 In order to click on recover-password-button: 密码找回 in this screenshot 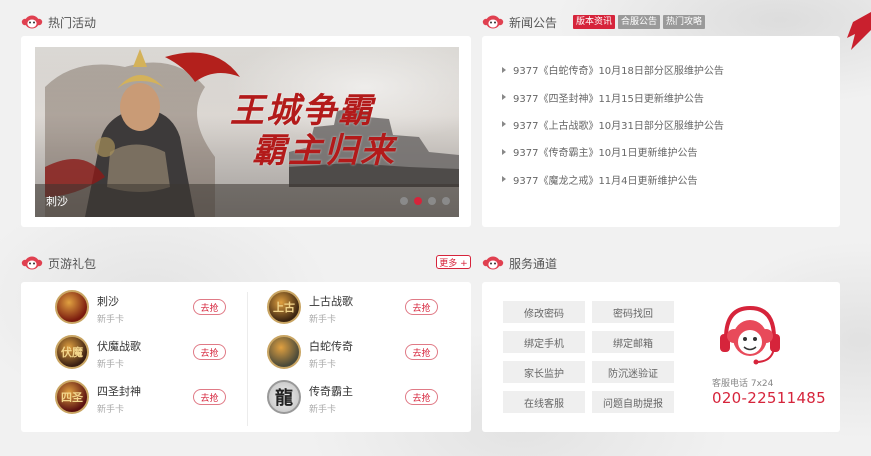, I will do `click(633, 312)`.